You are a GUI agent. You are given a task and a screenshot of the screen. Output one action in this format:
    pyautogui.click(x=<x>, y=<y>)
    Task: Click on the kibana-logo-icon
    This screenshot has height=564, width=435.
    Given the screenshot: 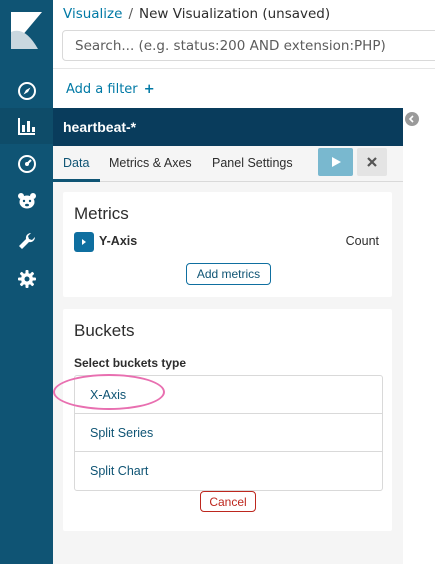 What is the action you would take?
    pyautogui.click(x=26, y=30)
    